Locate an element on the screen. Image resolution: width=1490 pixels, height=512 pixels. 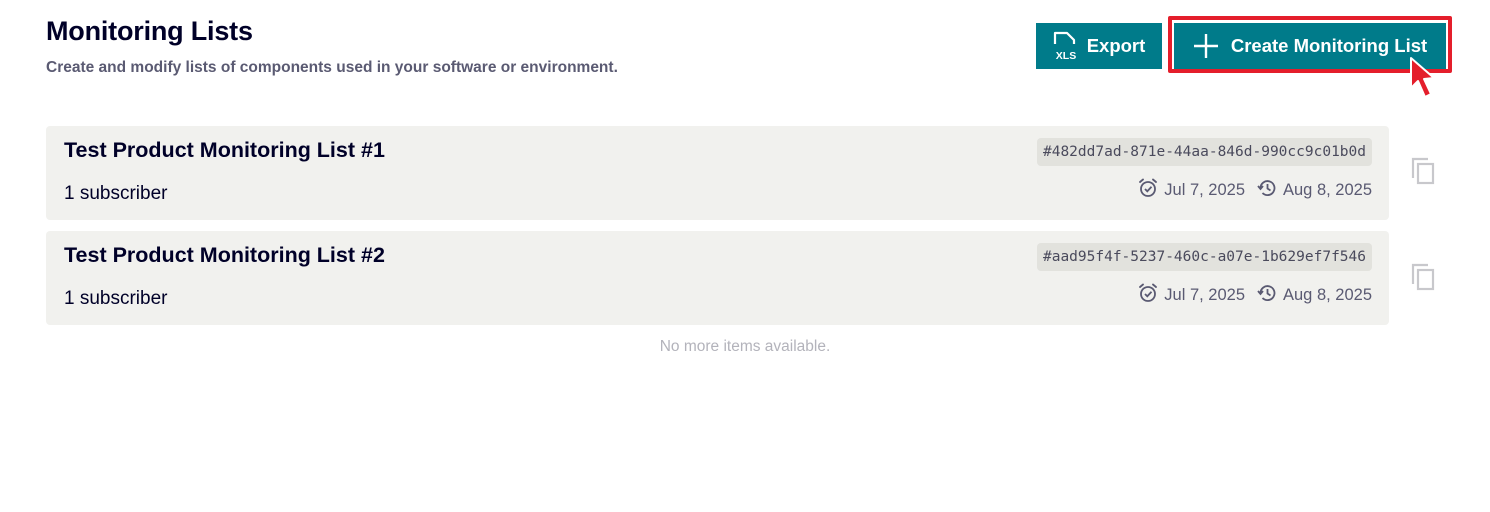
xls-file-icon: XLS is located at coordinates (1066, 46).